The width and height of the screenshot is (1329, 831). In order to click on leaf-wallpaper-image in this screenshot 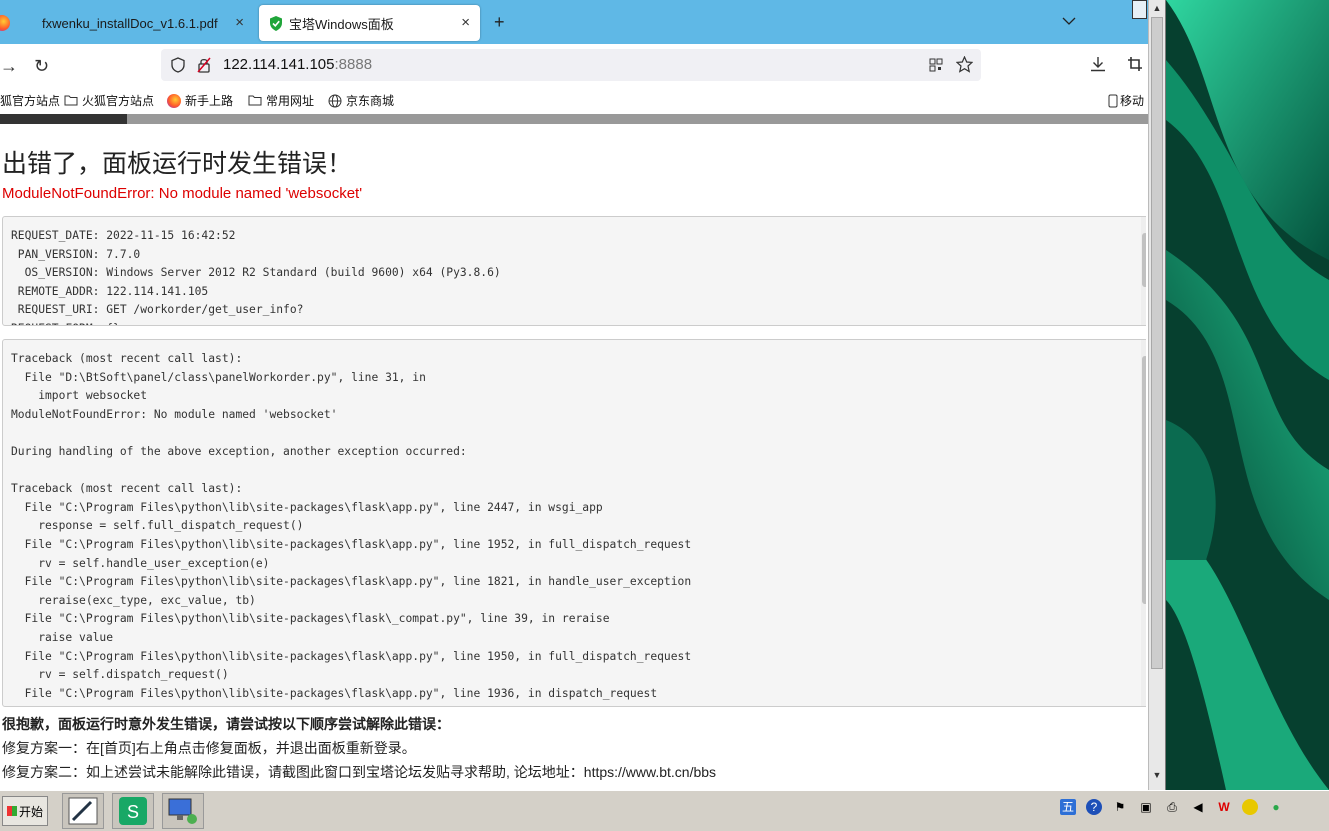, I will do `click(1247, 395)`.